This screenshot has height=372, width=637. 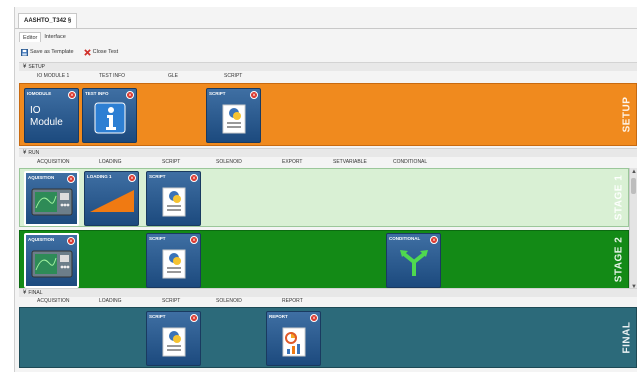 I want to click on conditional-branch-icon, so click(x=413, y=263).